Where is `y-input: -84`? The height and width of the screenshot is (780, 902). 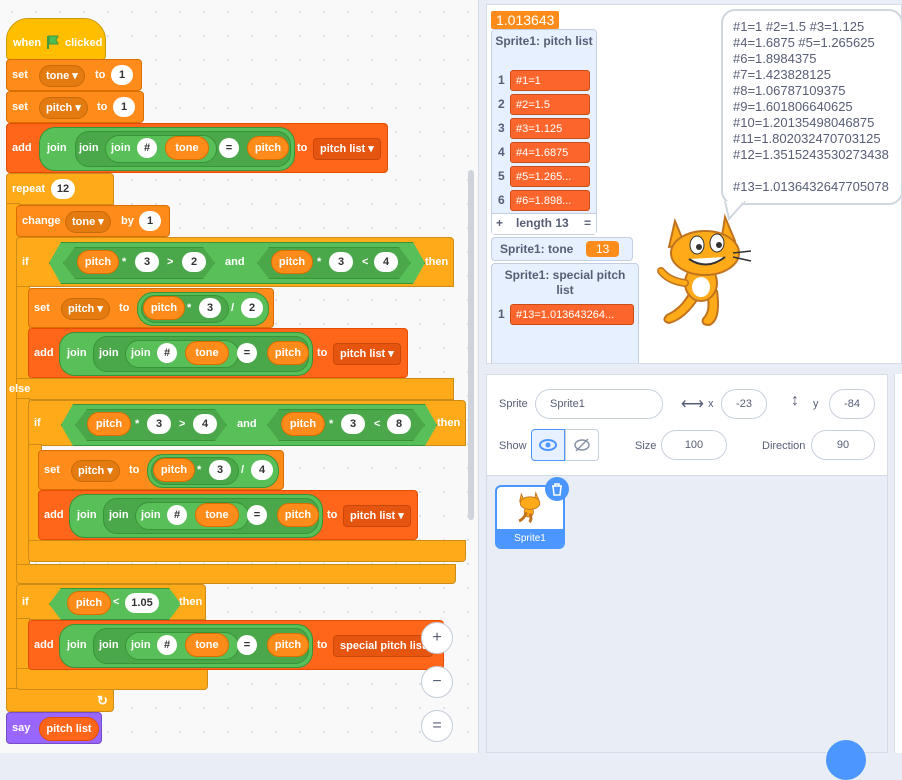
y-input: -84 is located at coordinates (852, 404).